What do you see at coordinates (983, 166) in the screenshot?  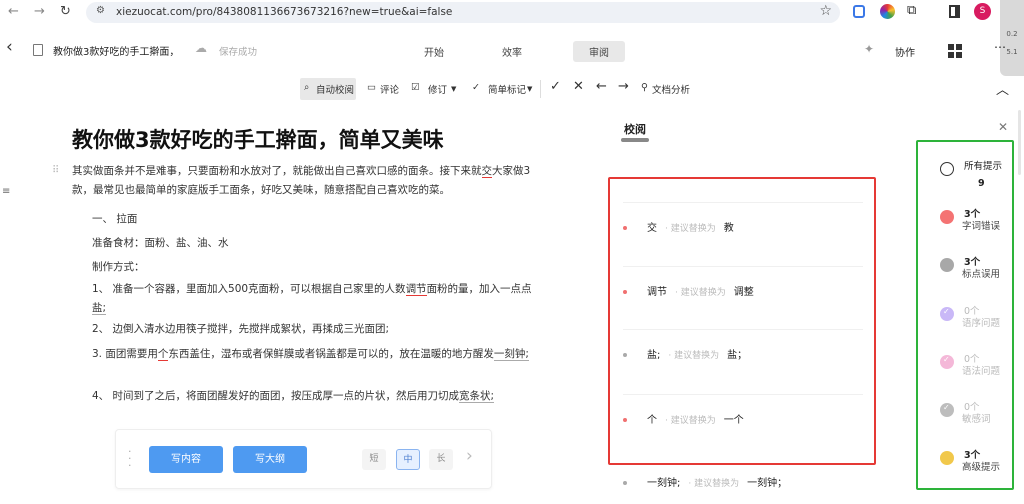 I see `category-label: 所有提示` at bounding box center [983, 166].